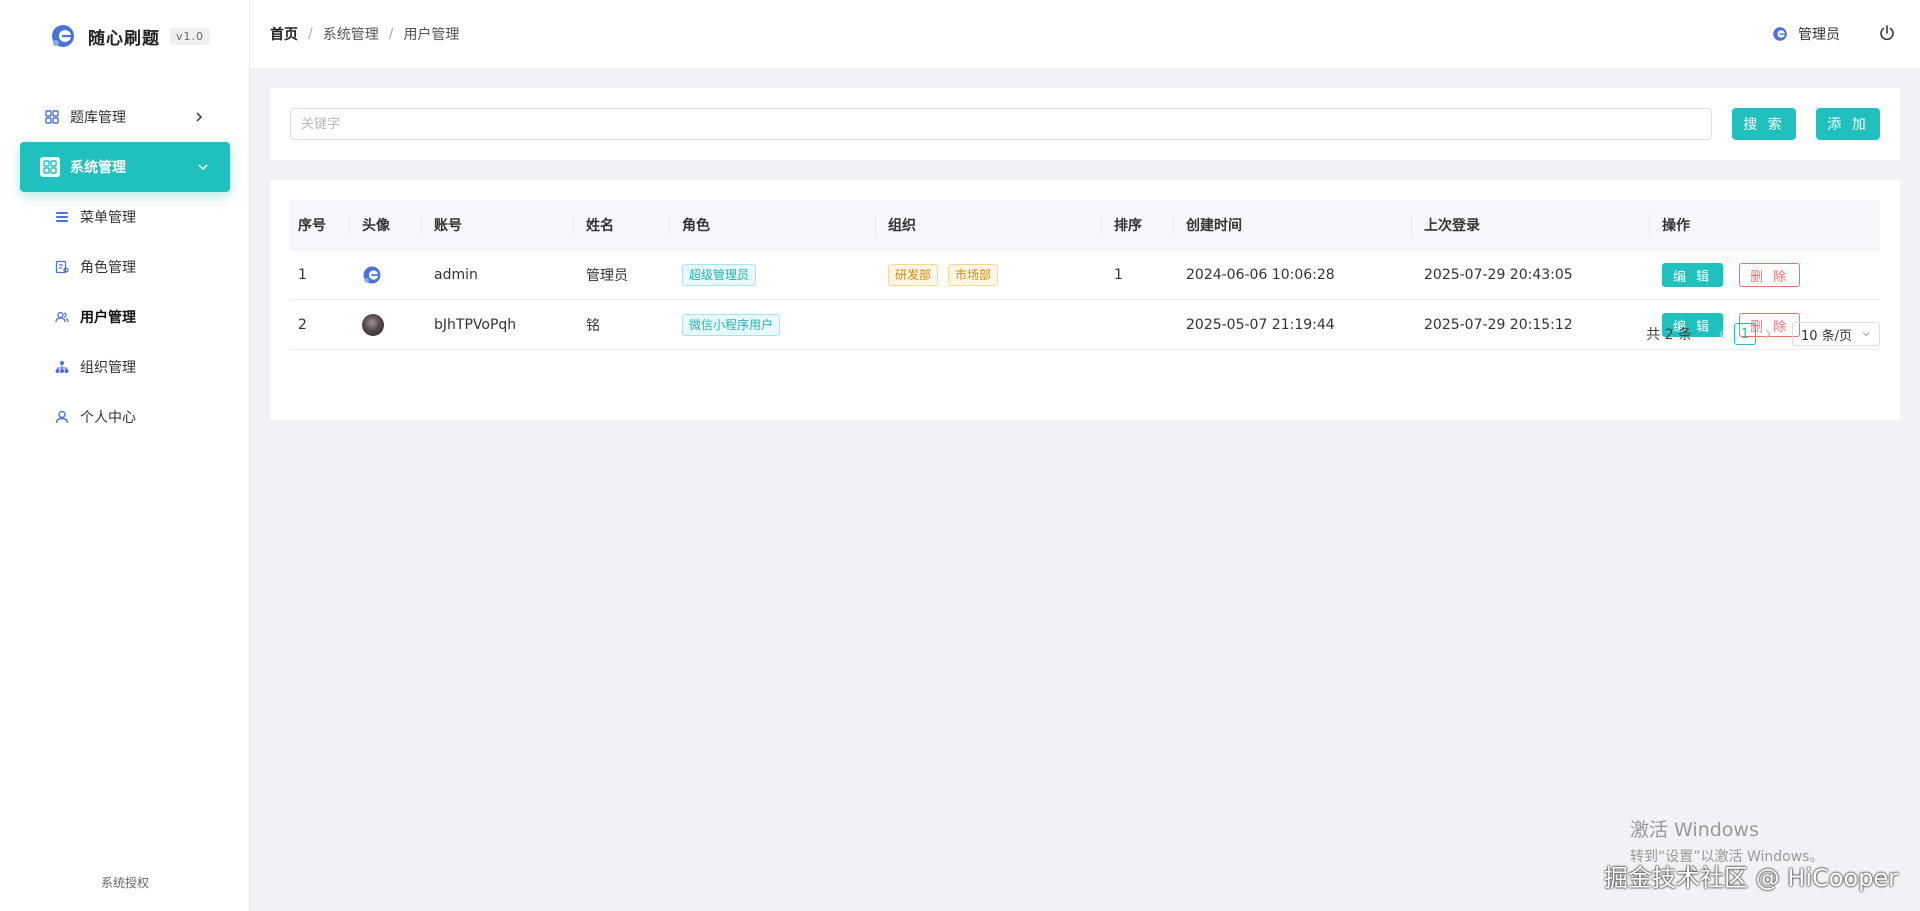 This screenshot has height=911, width=1920. What do you see at coordinates (190, 36) in the screenshot?
I see `version-badge: v1.0` at bounding box center [190, 36].